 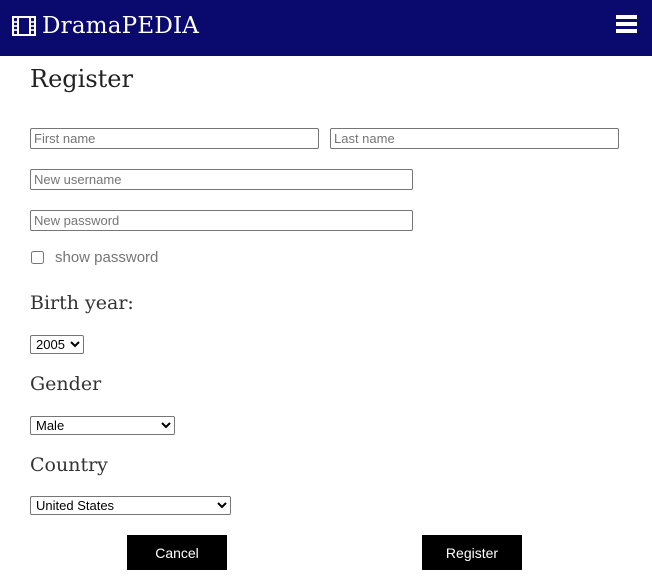 I want to click on username-input, so click(x=221, y=179).